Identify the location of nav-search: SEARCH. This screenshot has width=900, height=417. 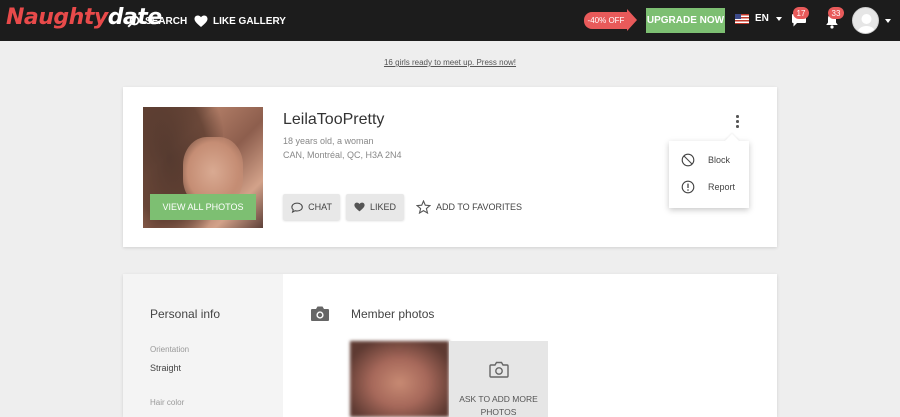
(157, 21).